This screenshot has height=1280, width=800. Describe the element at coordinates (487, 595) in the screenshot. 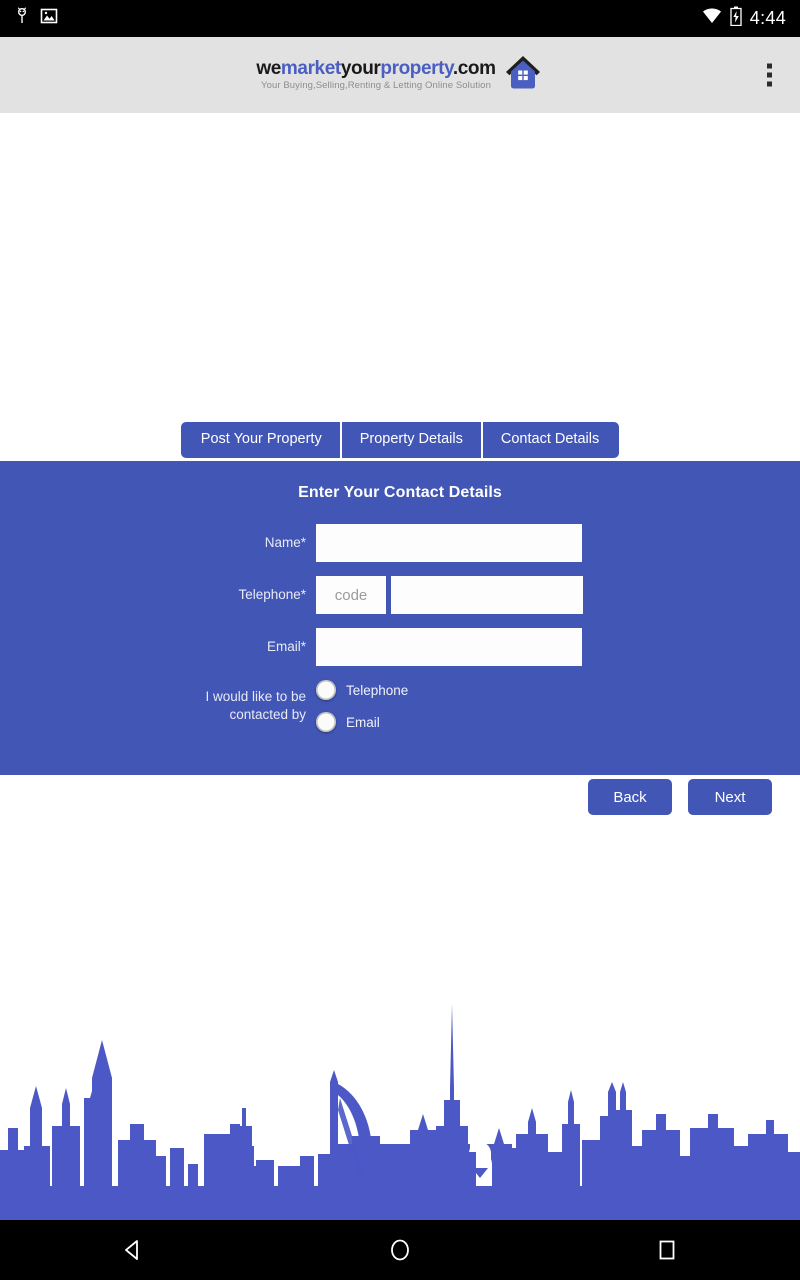

I see `telephone-number-input` at that location.